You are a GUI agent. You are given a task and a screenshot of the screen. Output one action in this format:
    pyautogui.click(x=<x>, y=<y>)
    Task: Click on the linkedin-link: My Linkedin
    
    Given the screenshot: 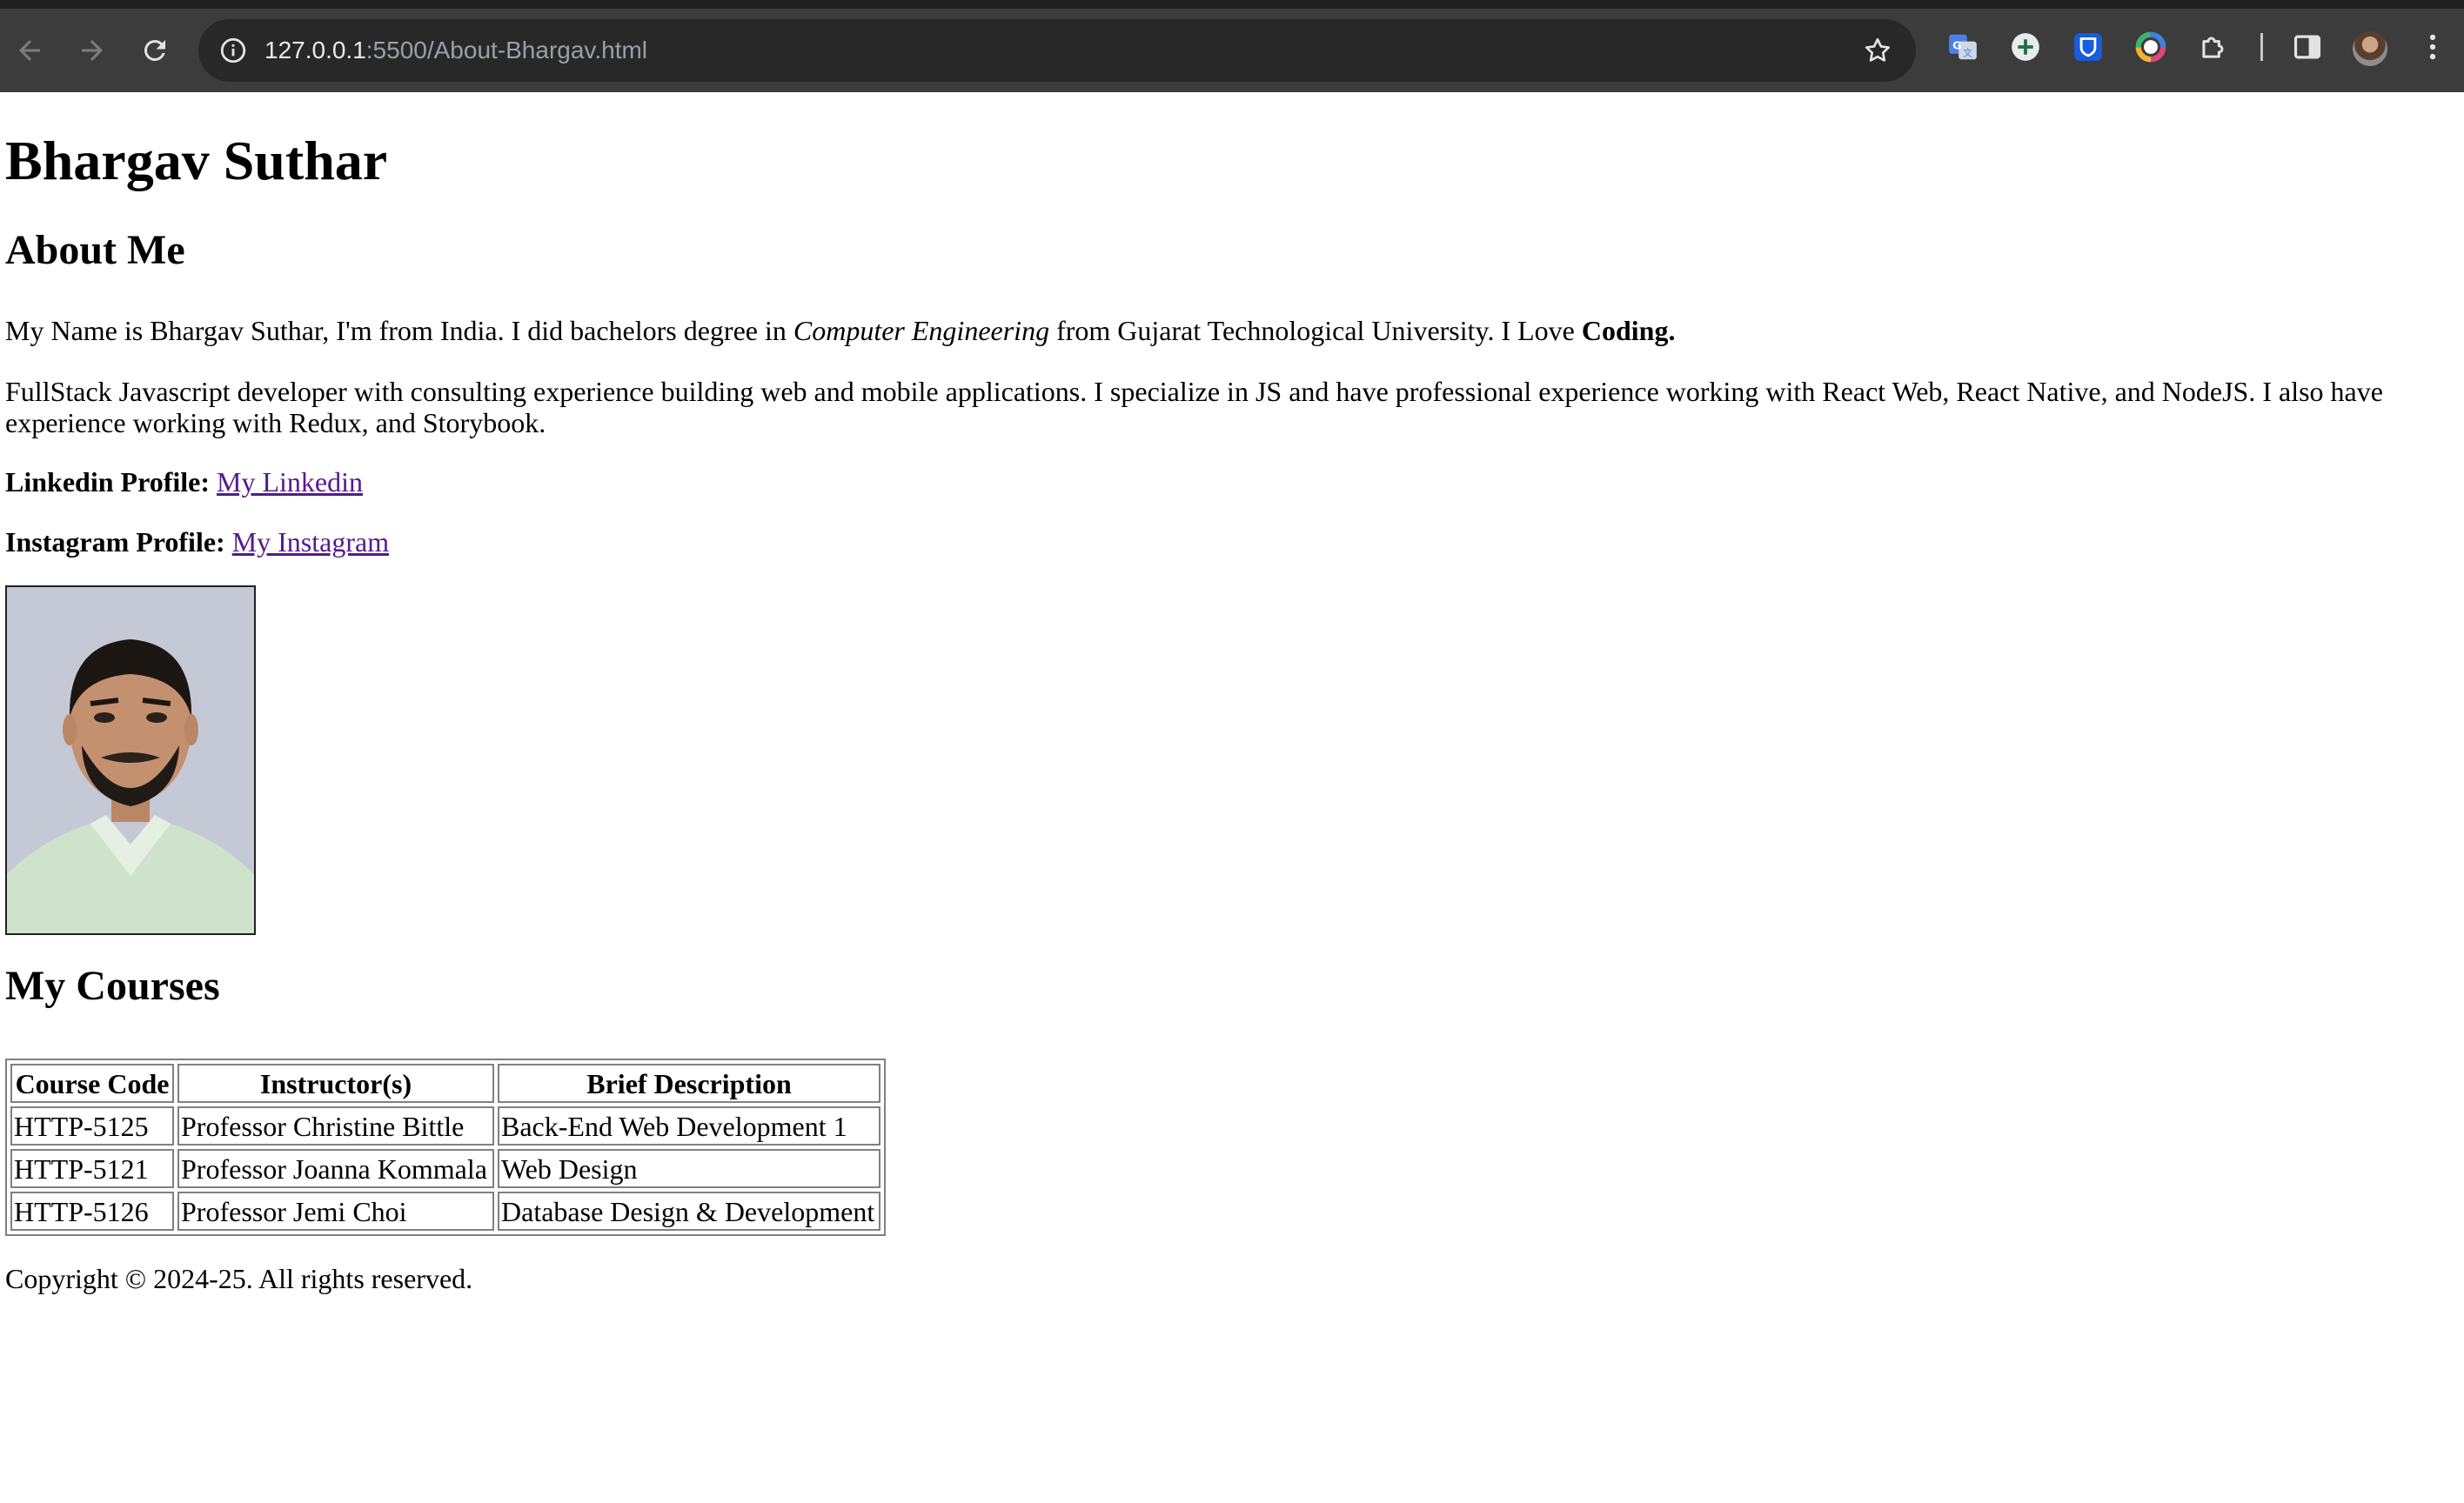 What is the action you would take?
    pyautogui.click(x=290, y=482)
    